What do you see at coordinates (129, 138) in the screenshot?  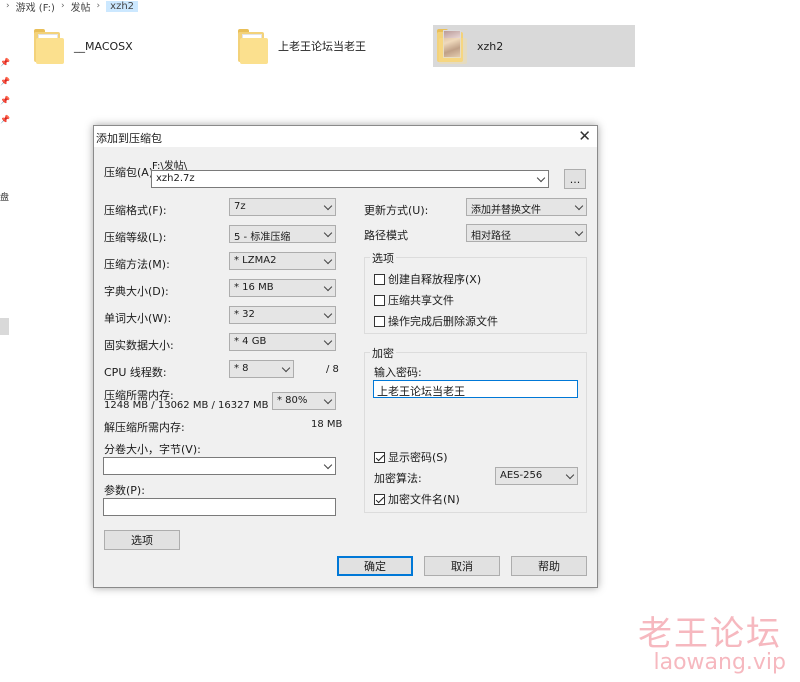 I see `dialog-title: 添加到压缩包` at bounding box center [129, 138].